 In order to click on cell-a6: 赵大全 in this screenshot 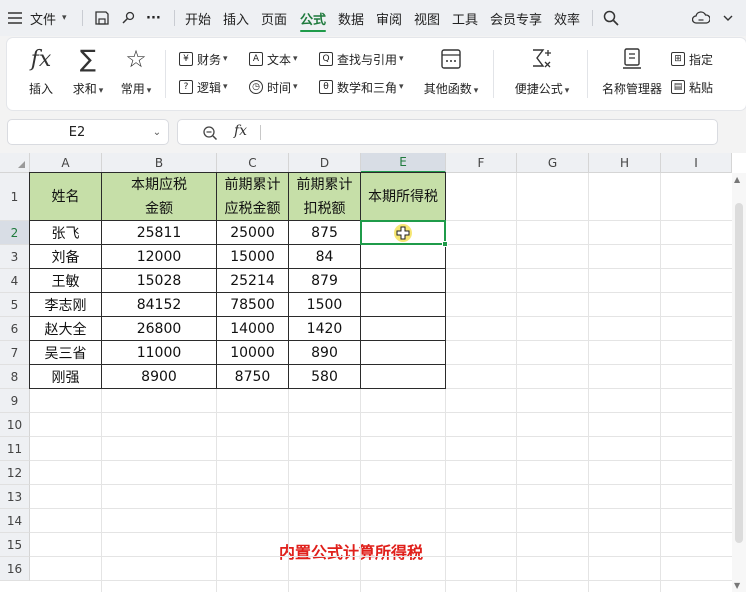, I will do `click(66, 329)`.